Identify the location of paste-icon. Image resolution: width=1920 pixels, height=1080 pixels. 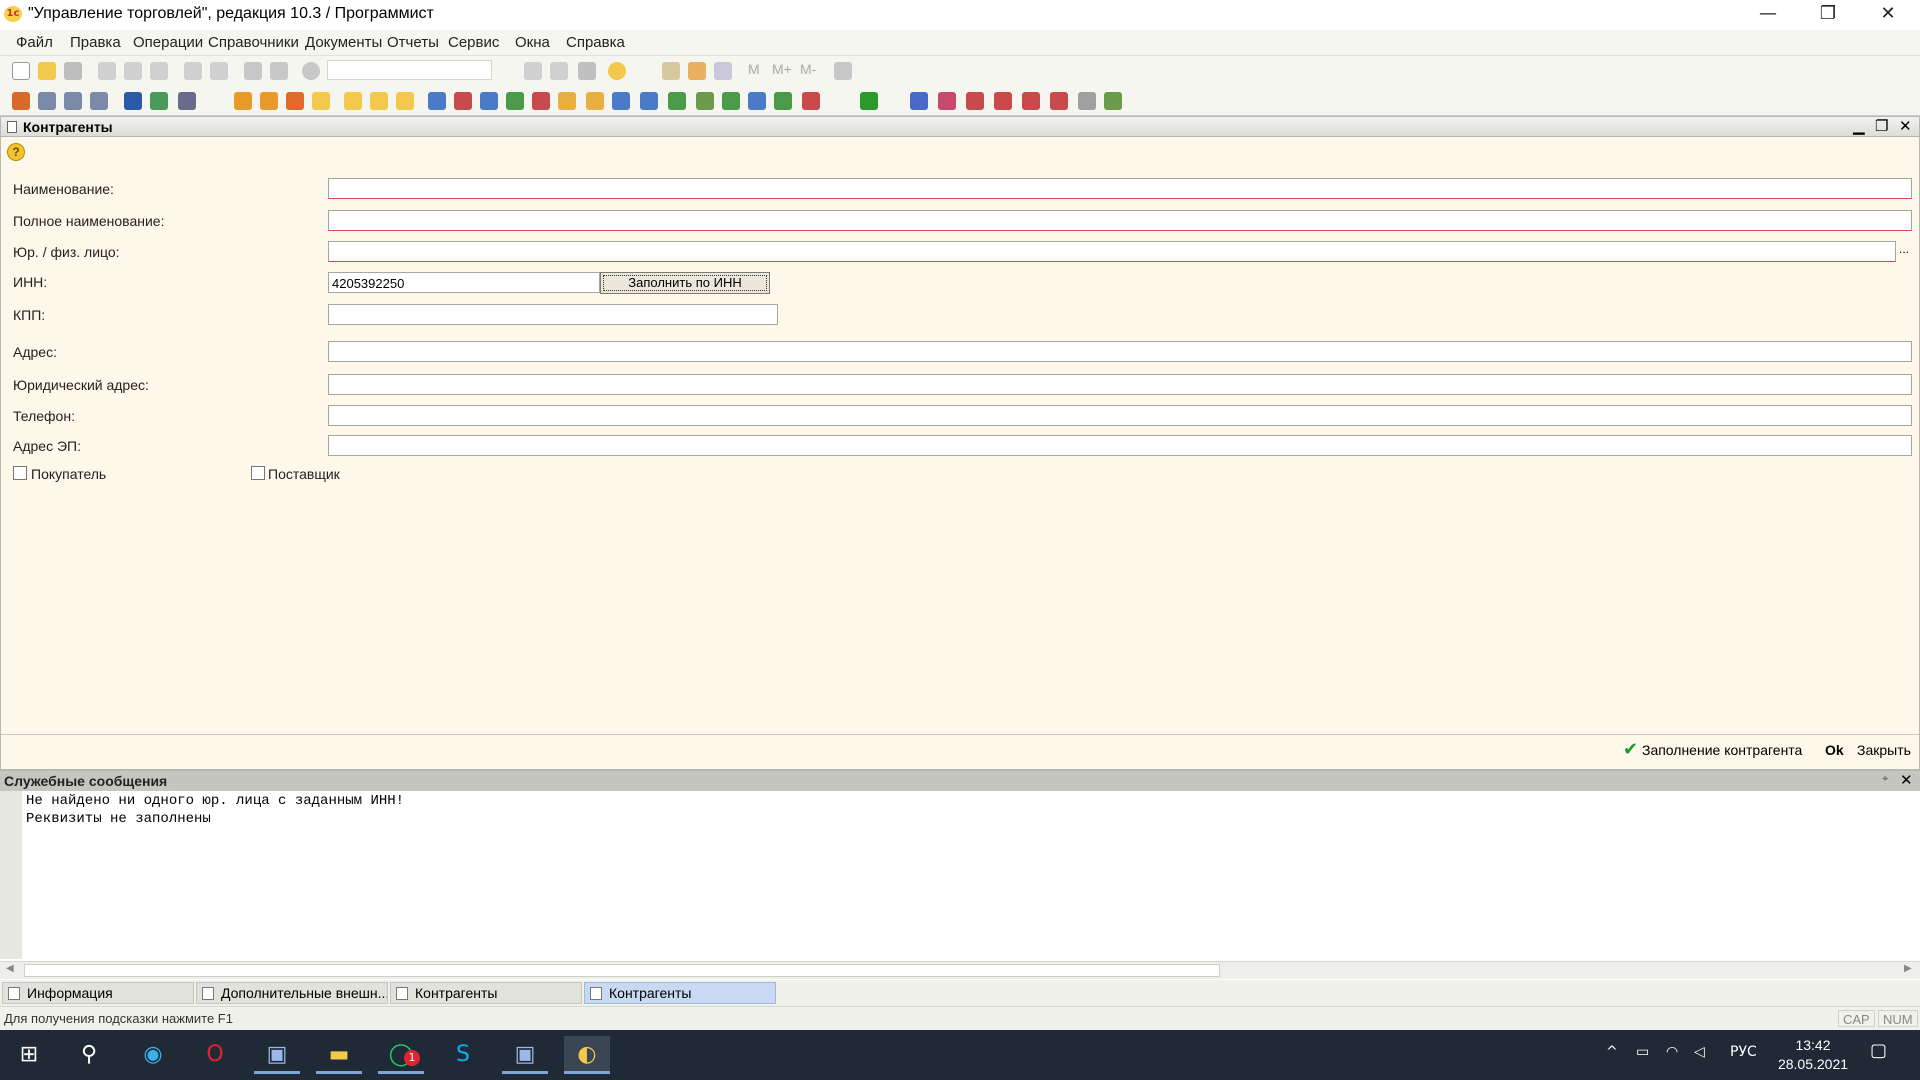
(159, 71).